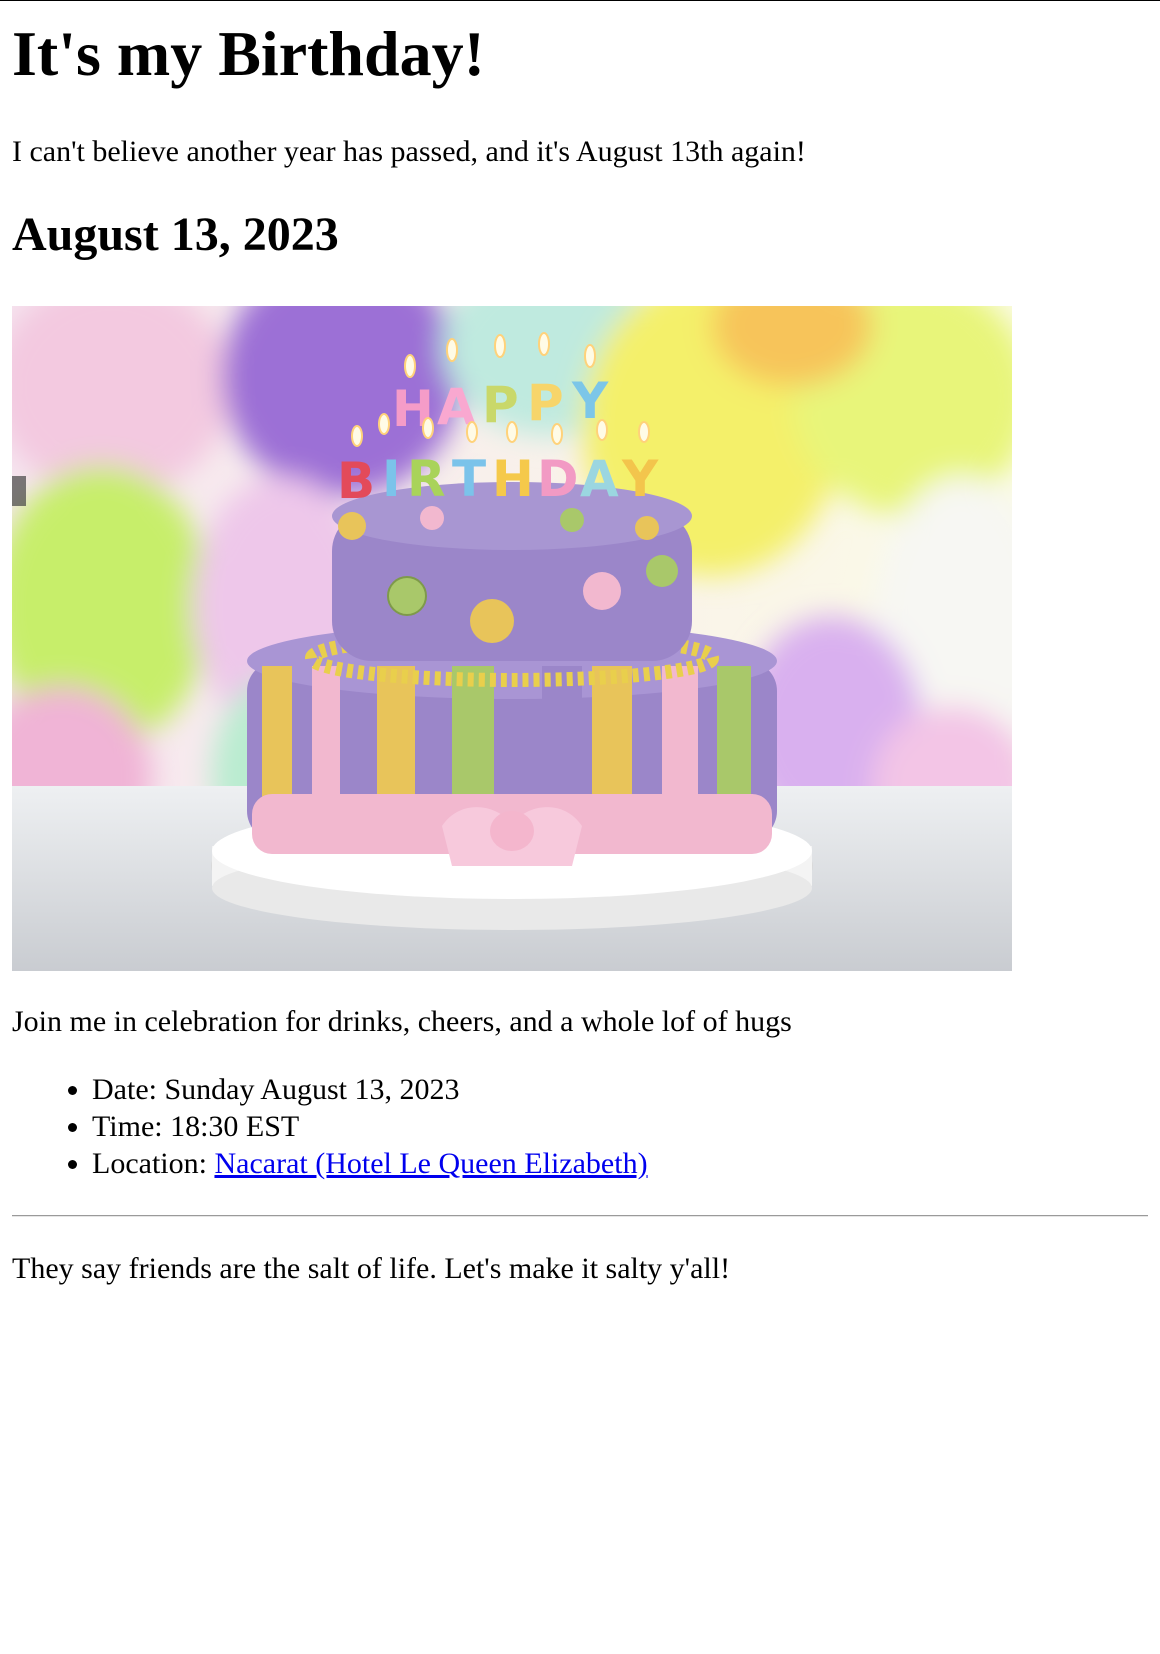 The height and width of the screenshot is (1654, 1160). What do you see at coordinates (175, 234) in the screenshot?
I see `date-heading: August 13, 2023` at bounding box center [175, 234].